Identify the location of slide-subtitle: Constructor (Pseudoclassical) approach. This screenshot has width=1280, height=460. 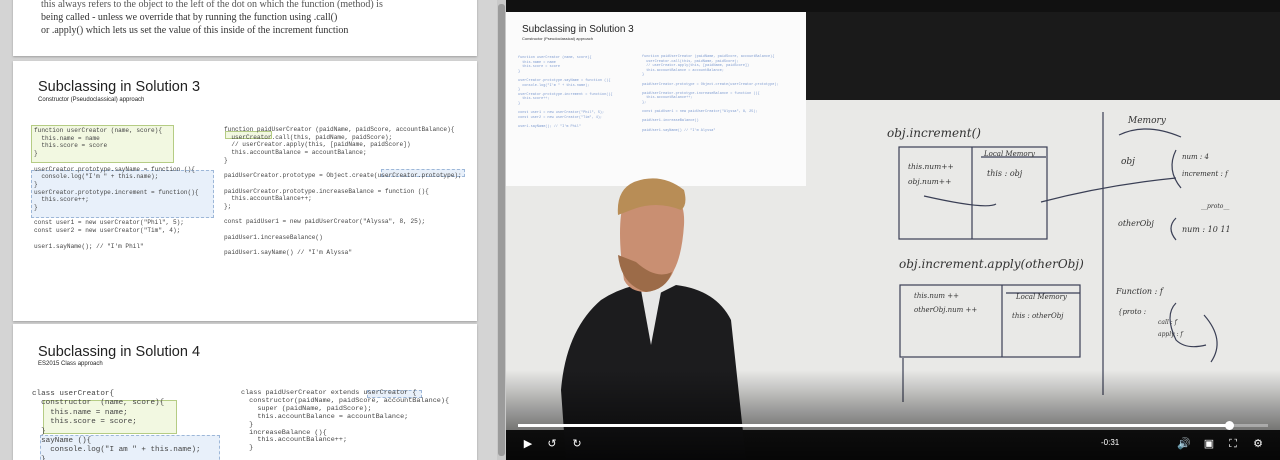
(91, 100).